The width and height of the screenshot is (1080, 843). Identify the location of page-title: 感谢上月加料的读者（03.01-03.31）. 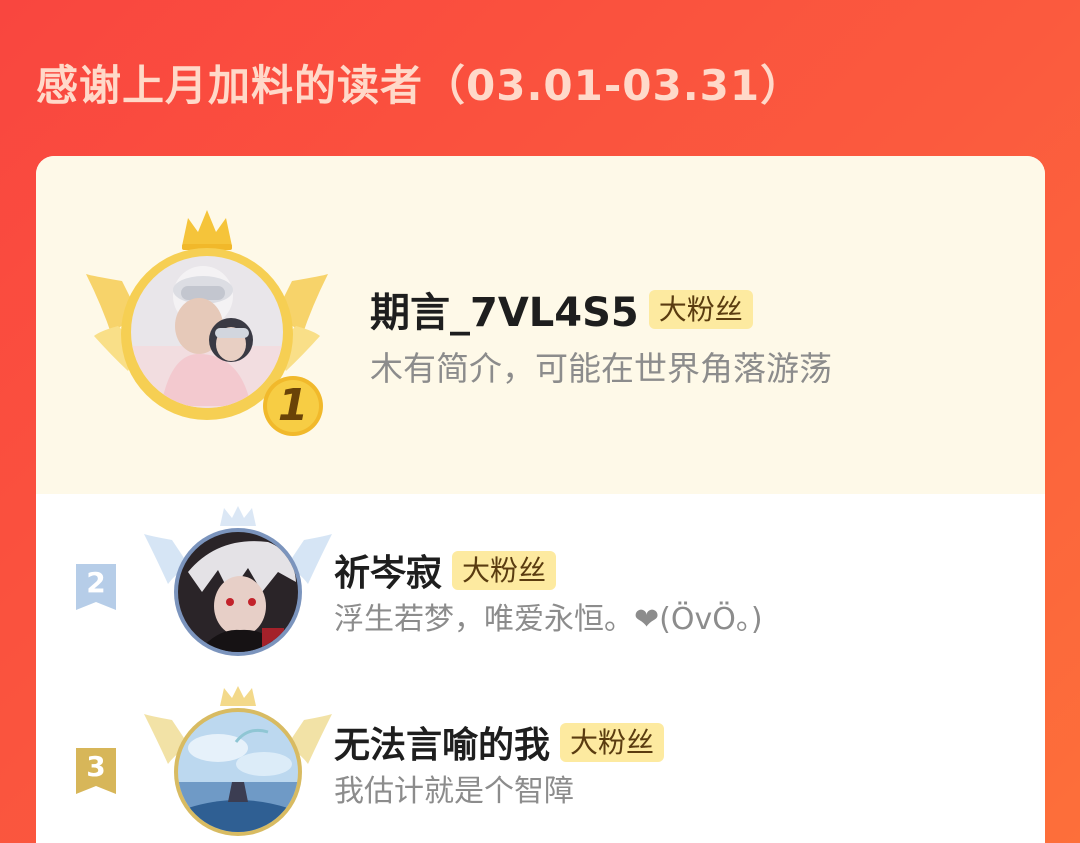
(420, 85).